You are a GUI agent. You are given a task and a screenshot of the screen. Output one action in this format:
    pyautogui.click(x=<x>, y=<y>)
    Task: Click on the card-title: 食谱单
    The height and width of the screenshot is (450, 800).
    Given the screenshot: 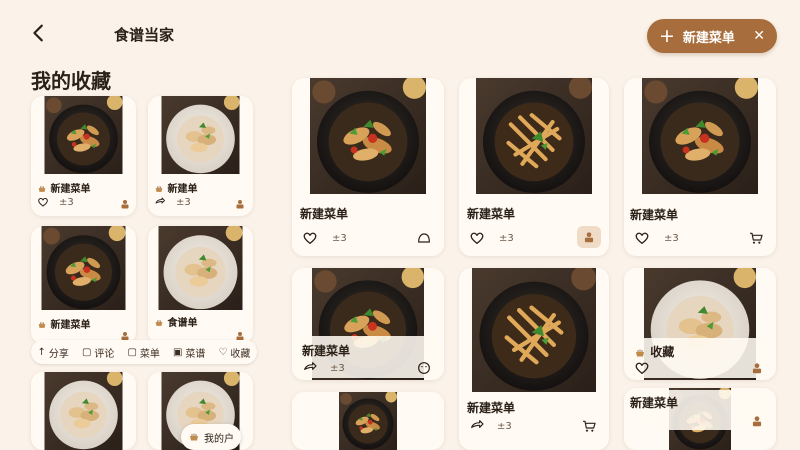 What is the action you would take?
    pyautogui.click(x=182, y=323)
    